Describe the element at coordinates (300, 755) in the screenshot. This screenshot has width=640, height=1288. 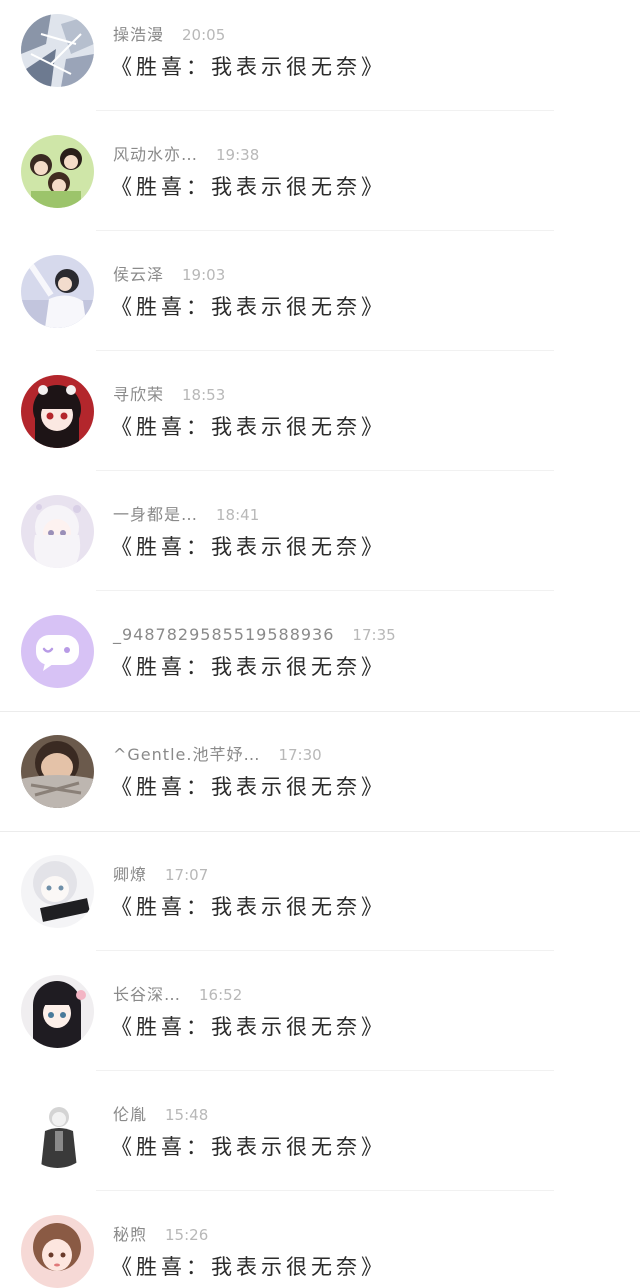
I see `timestamp: 17:30` at that location.